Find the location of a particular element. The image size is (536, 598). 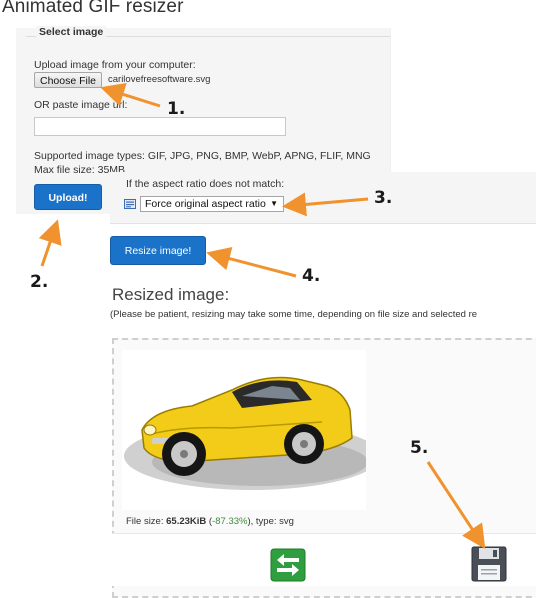

chevron-down-icon: ▼ is located at coordinates (274, 203).